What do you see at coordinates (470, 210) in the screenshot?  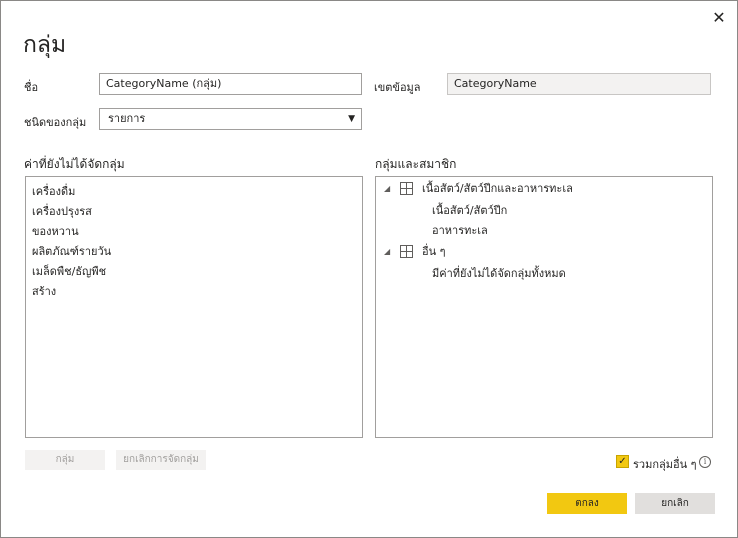 I see `tree-member-label: เนื้อสัตว์/สัตว์ปีก` at bounding box center [470, 210].